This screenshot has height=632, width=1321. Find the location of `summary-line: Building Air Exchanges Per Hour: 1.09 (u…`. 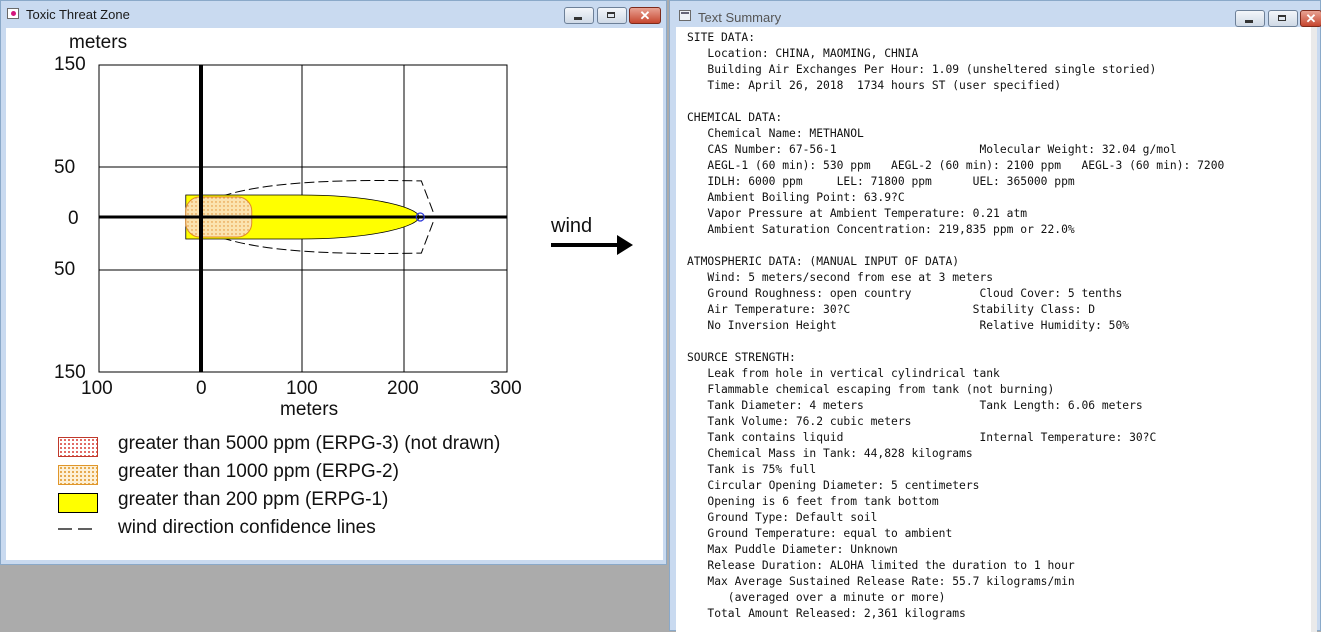

summary-line: Building Air Exchanges Per Hour: 1.09 (u… is located at coordinates (922, 69).